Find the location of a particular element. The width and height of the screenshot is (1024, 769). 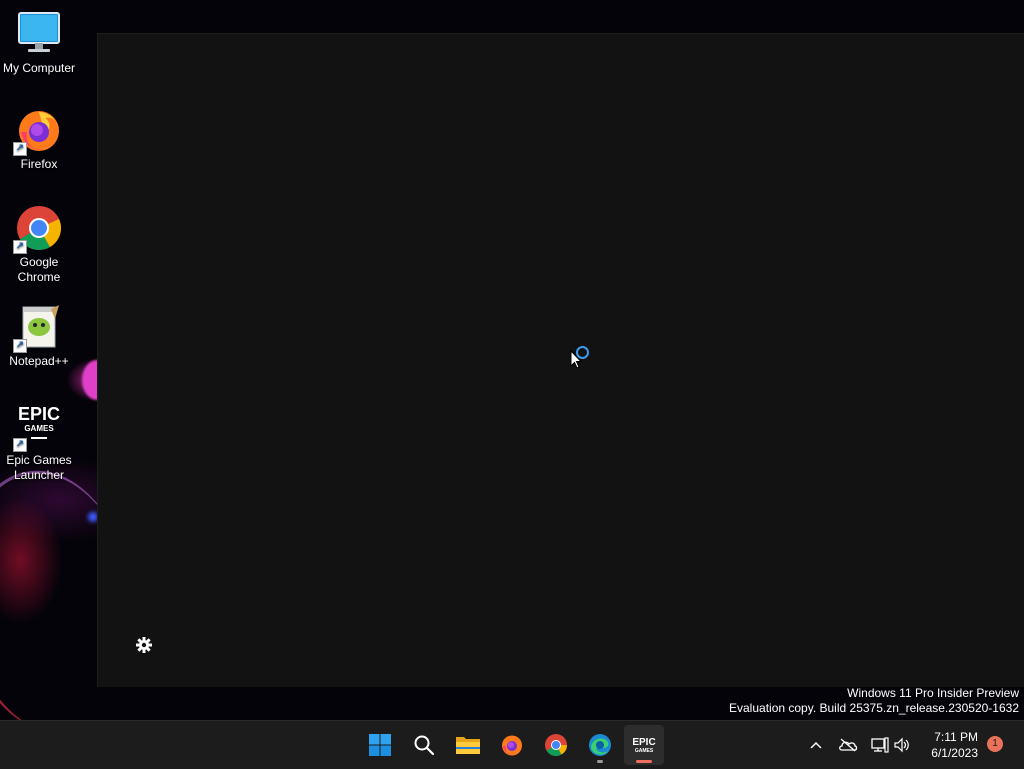

taskbar-chrome is located at coordinates (556, 745).